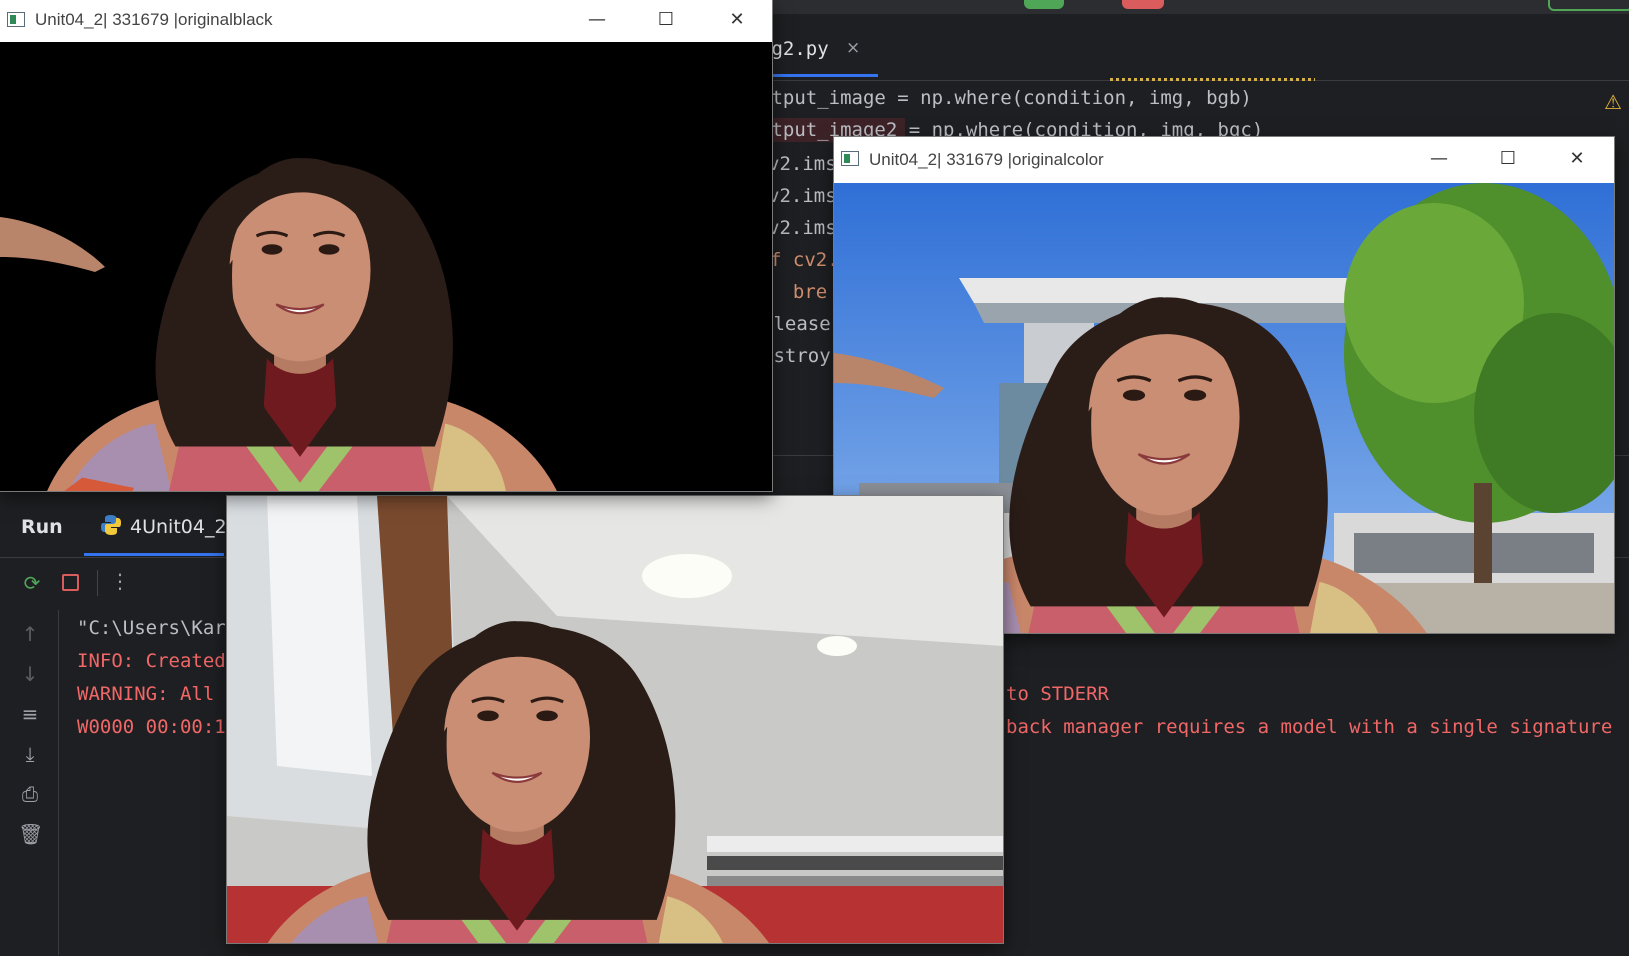 This screenshot has width=1629, height=956. I want to click on editor-tab-close-icon: ×, so click(853, 48).